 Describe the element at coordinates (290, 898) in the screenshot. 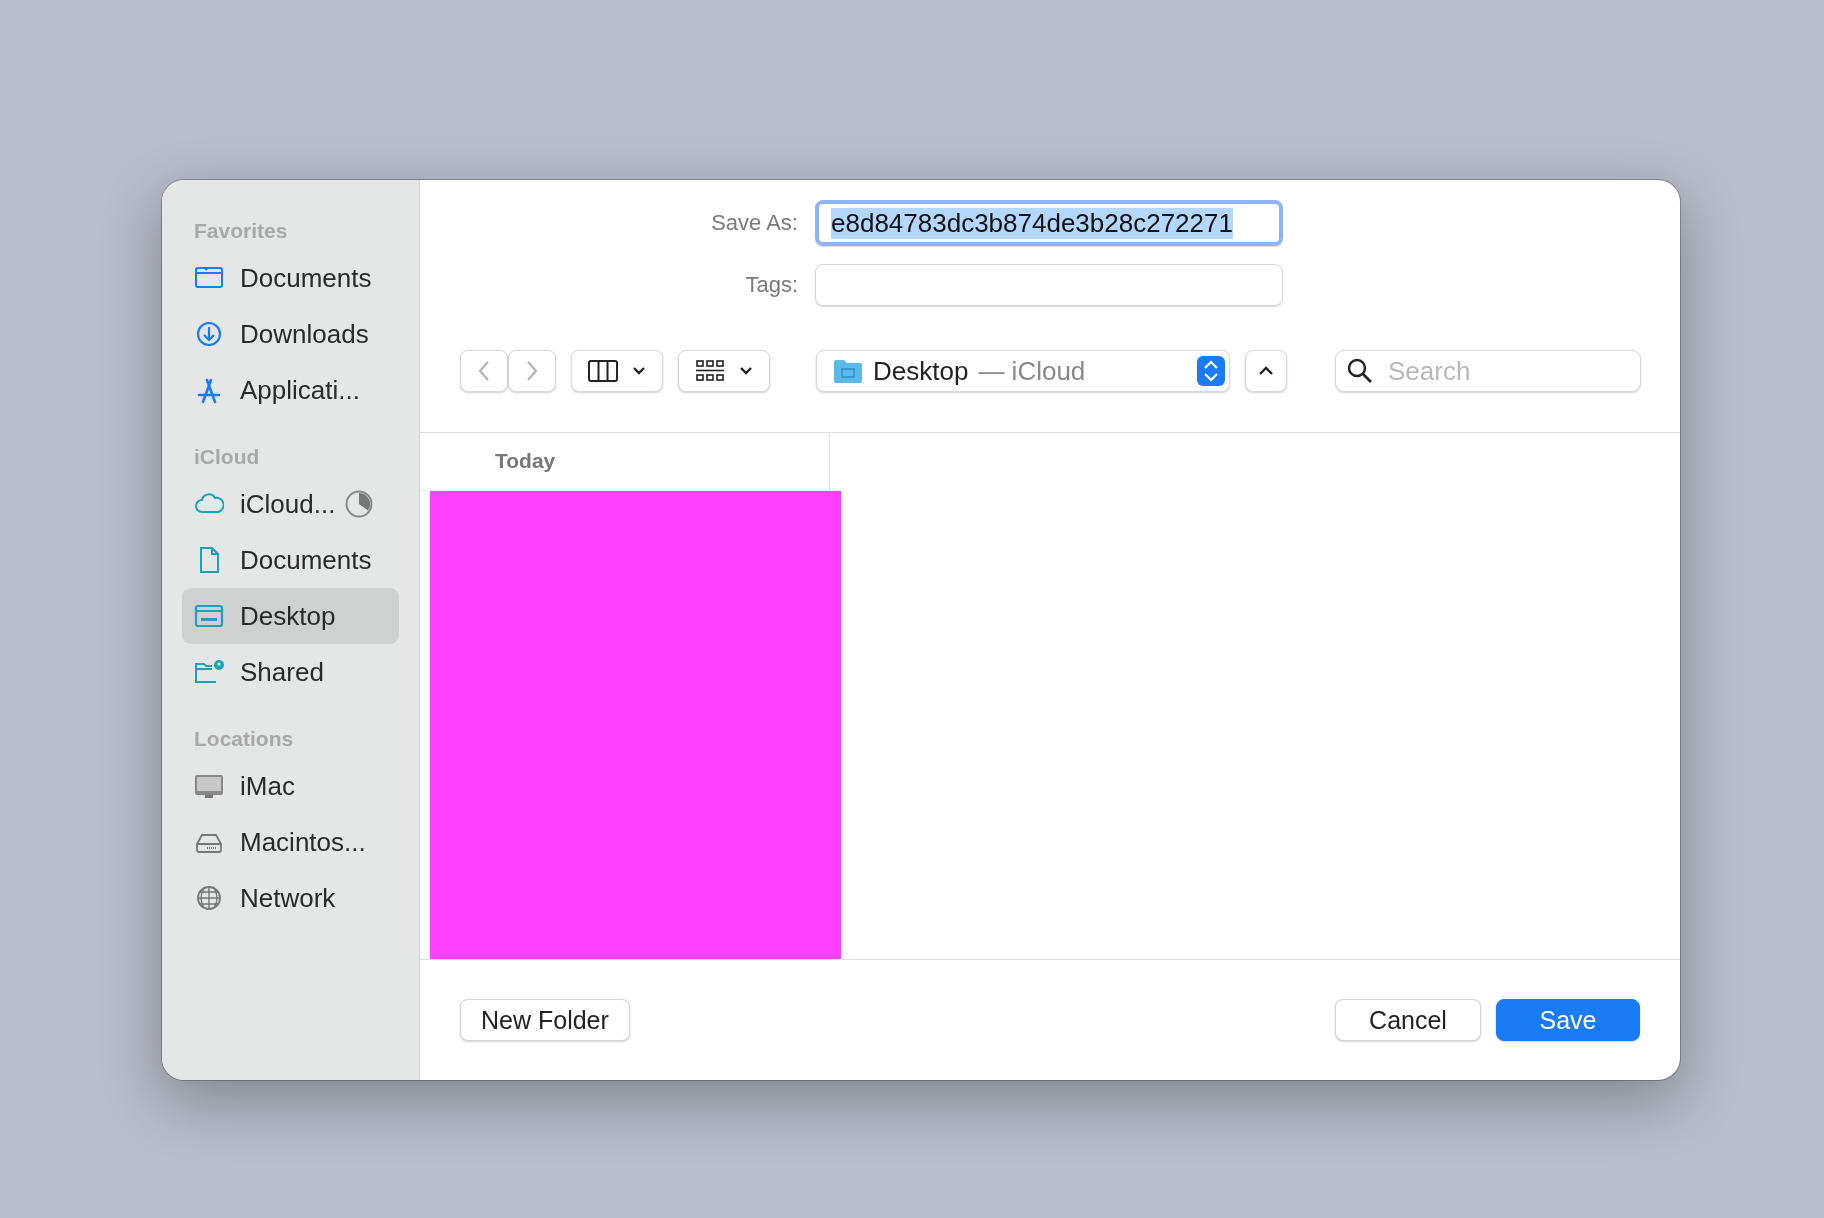

I see `sidebar-item: Network` at that location.